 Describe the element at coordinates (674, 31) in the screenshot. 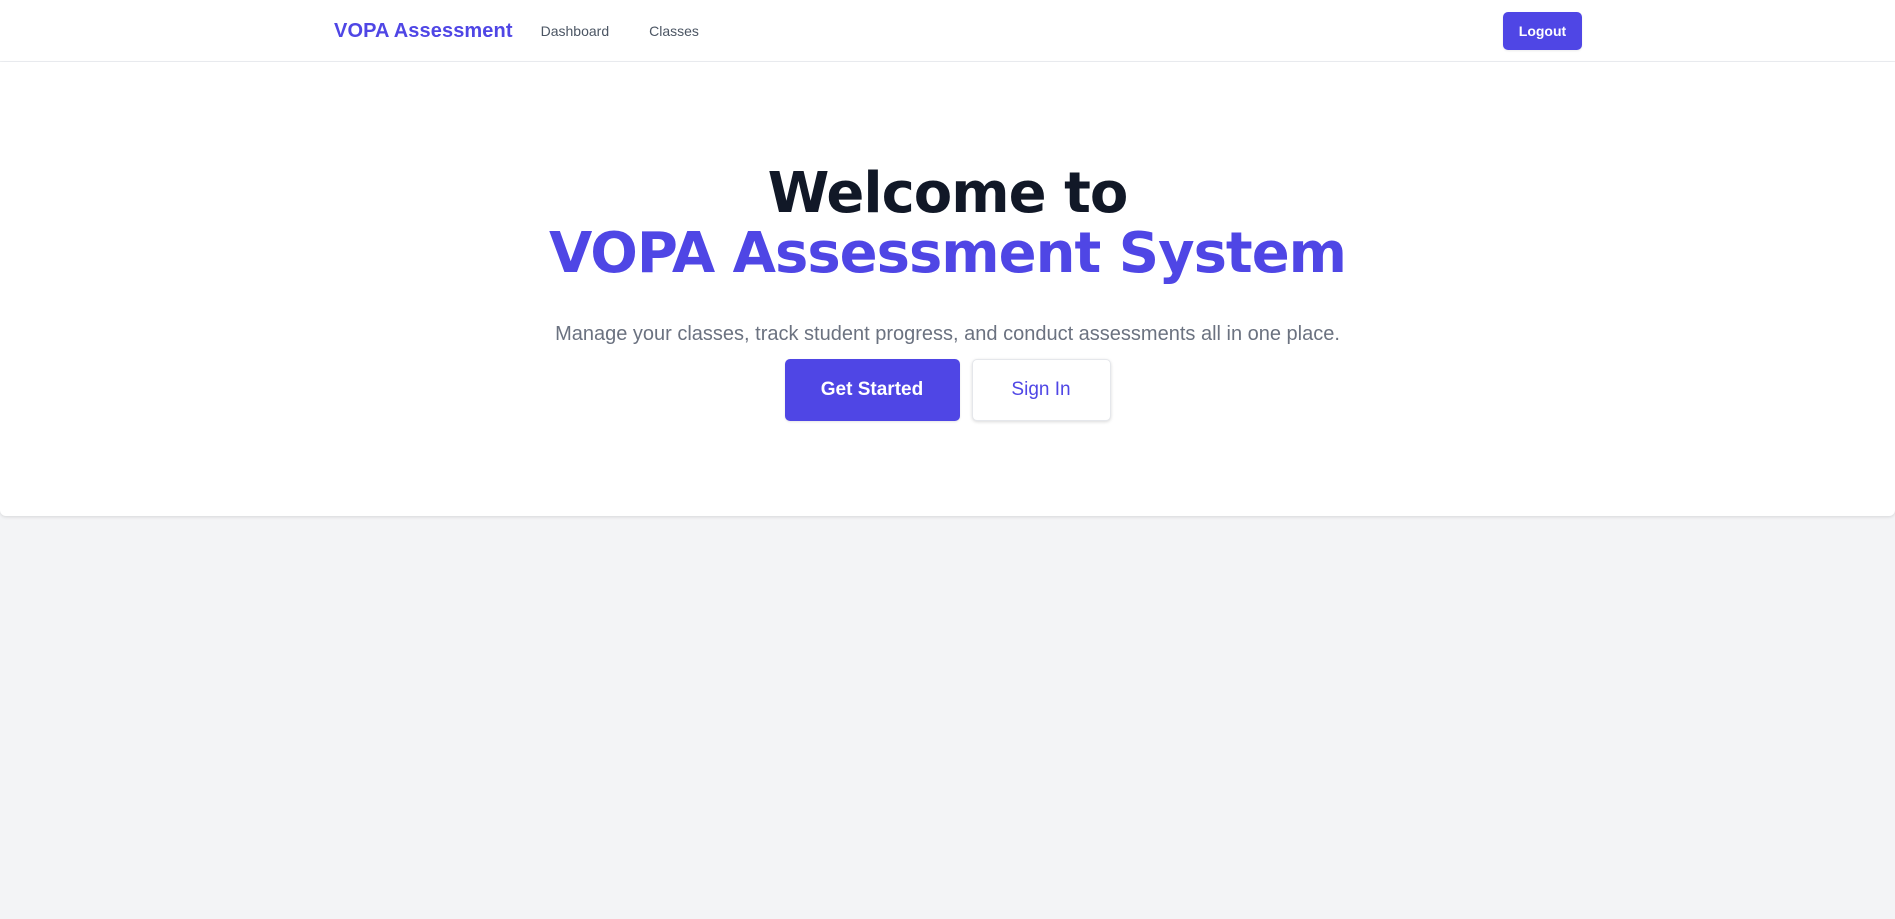

I see `nav-link-classes: Classes` at that location.